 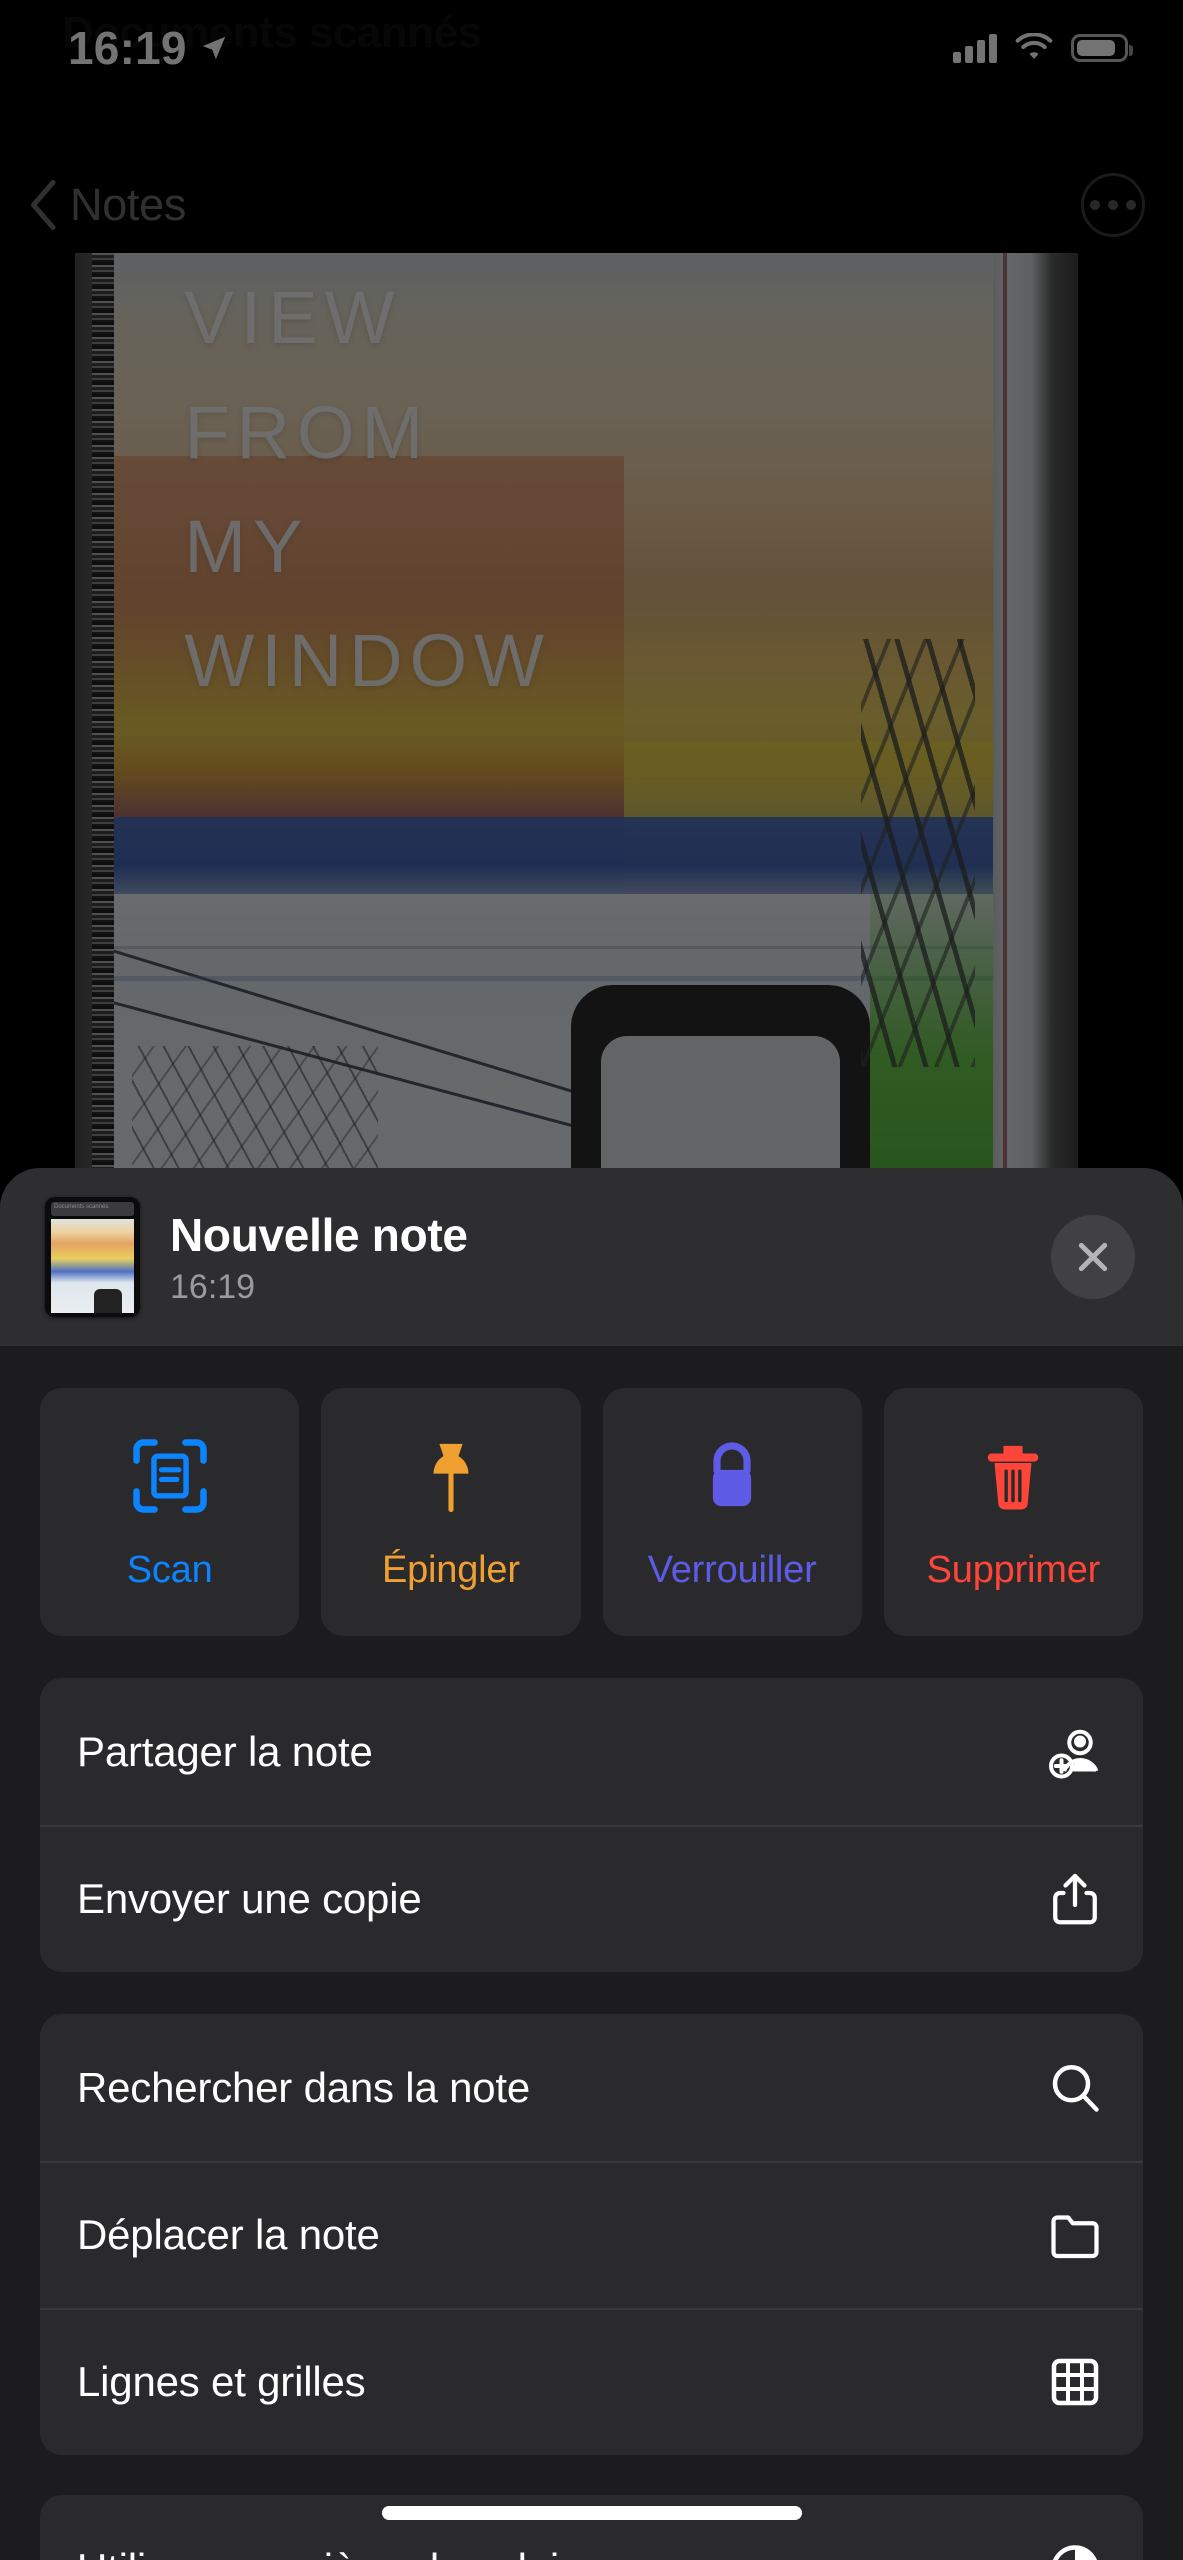 I want to click on scan-button: Scan, so click(x=170, y=1512).